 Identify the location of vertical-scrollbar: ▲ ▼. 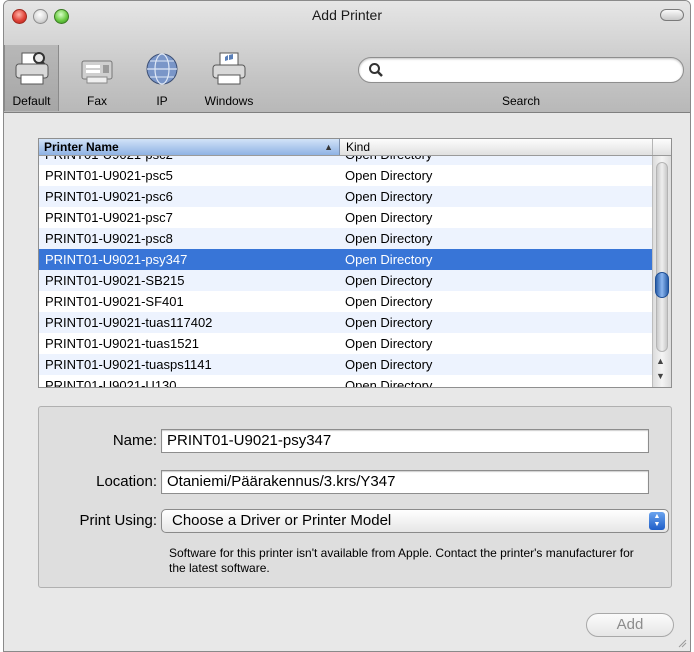
(661, 271).